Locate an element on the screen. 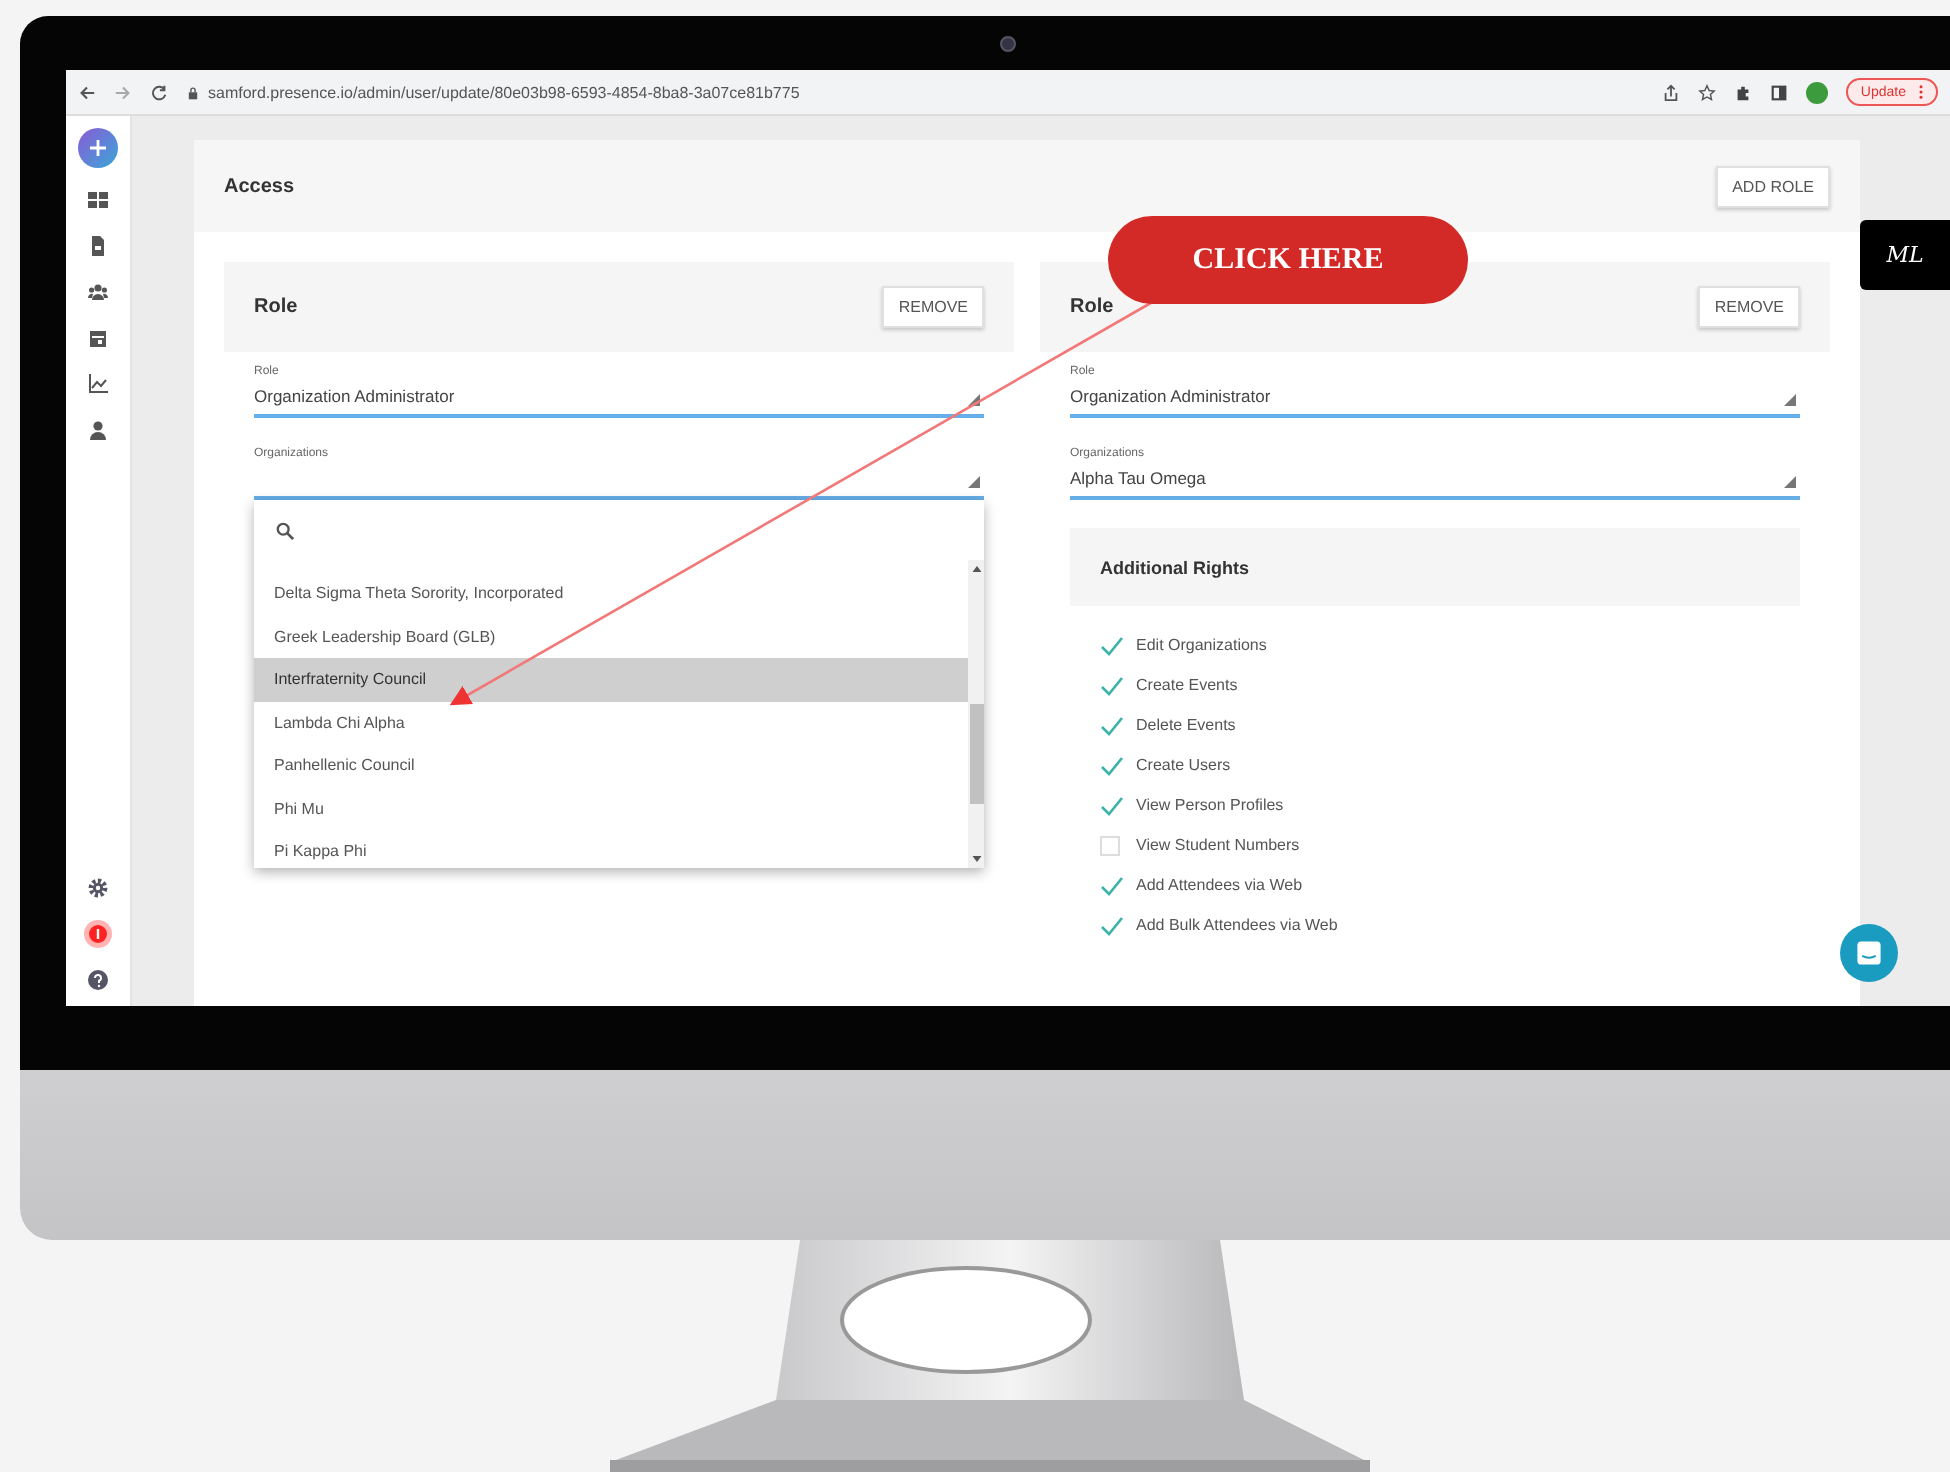  scroll-down-icon is located at coordinates (976, 859).